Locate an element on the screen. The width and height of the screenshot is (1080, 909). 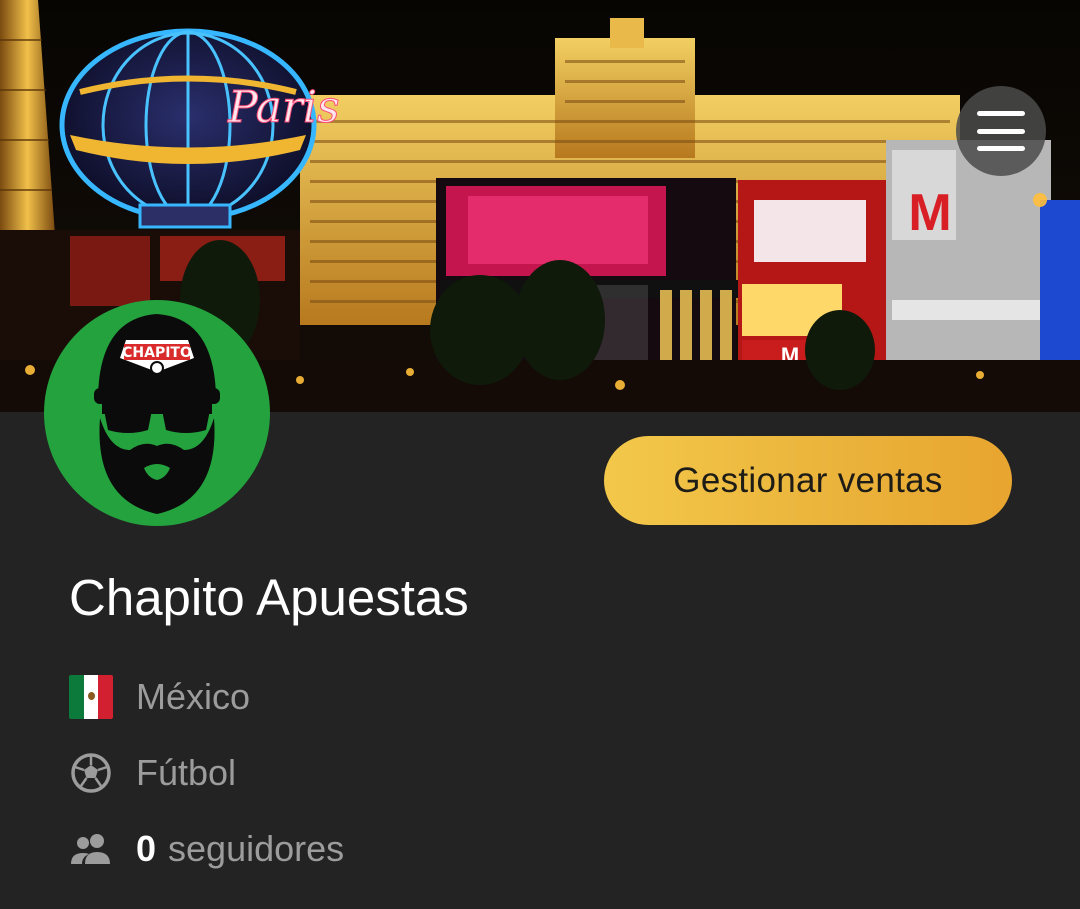
svg-text: Paris is located at coordinates (283, 107).